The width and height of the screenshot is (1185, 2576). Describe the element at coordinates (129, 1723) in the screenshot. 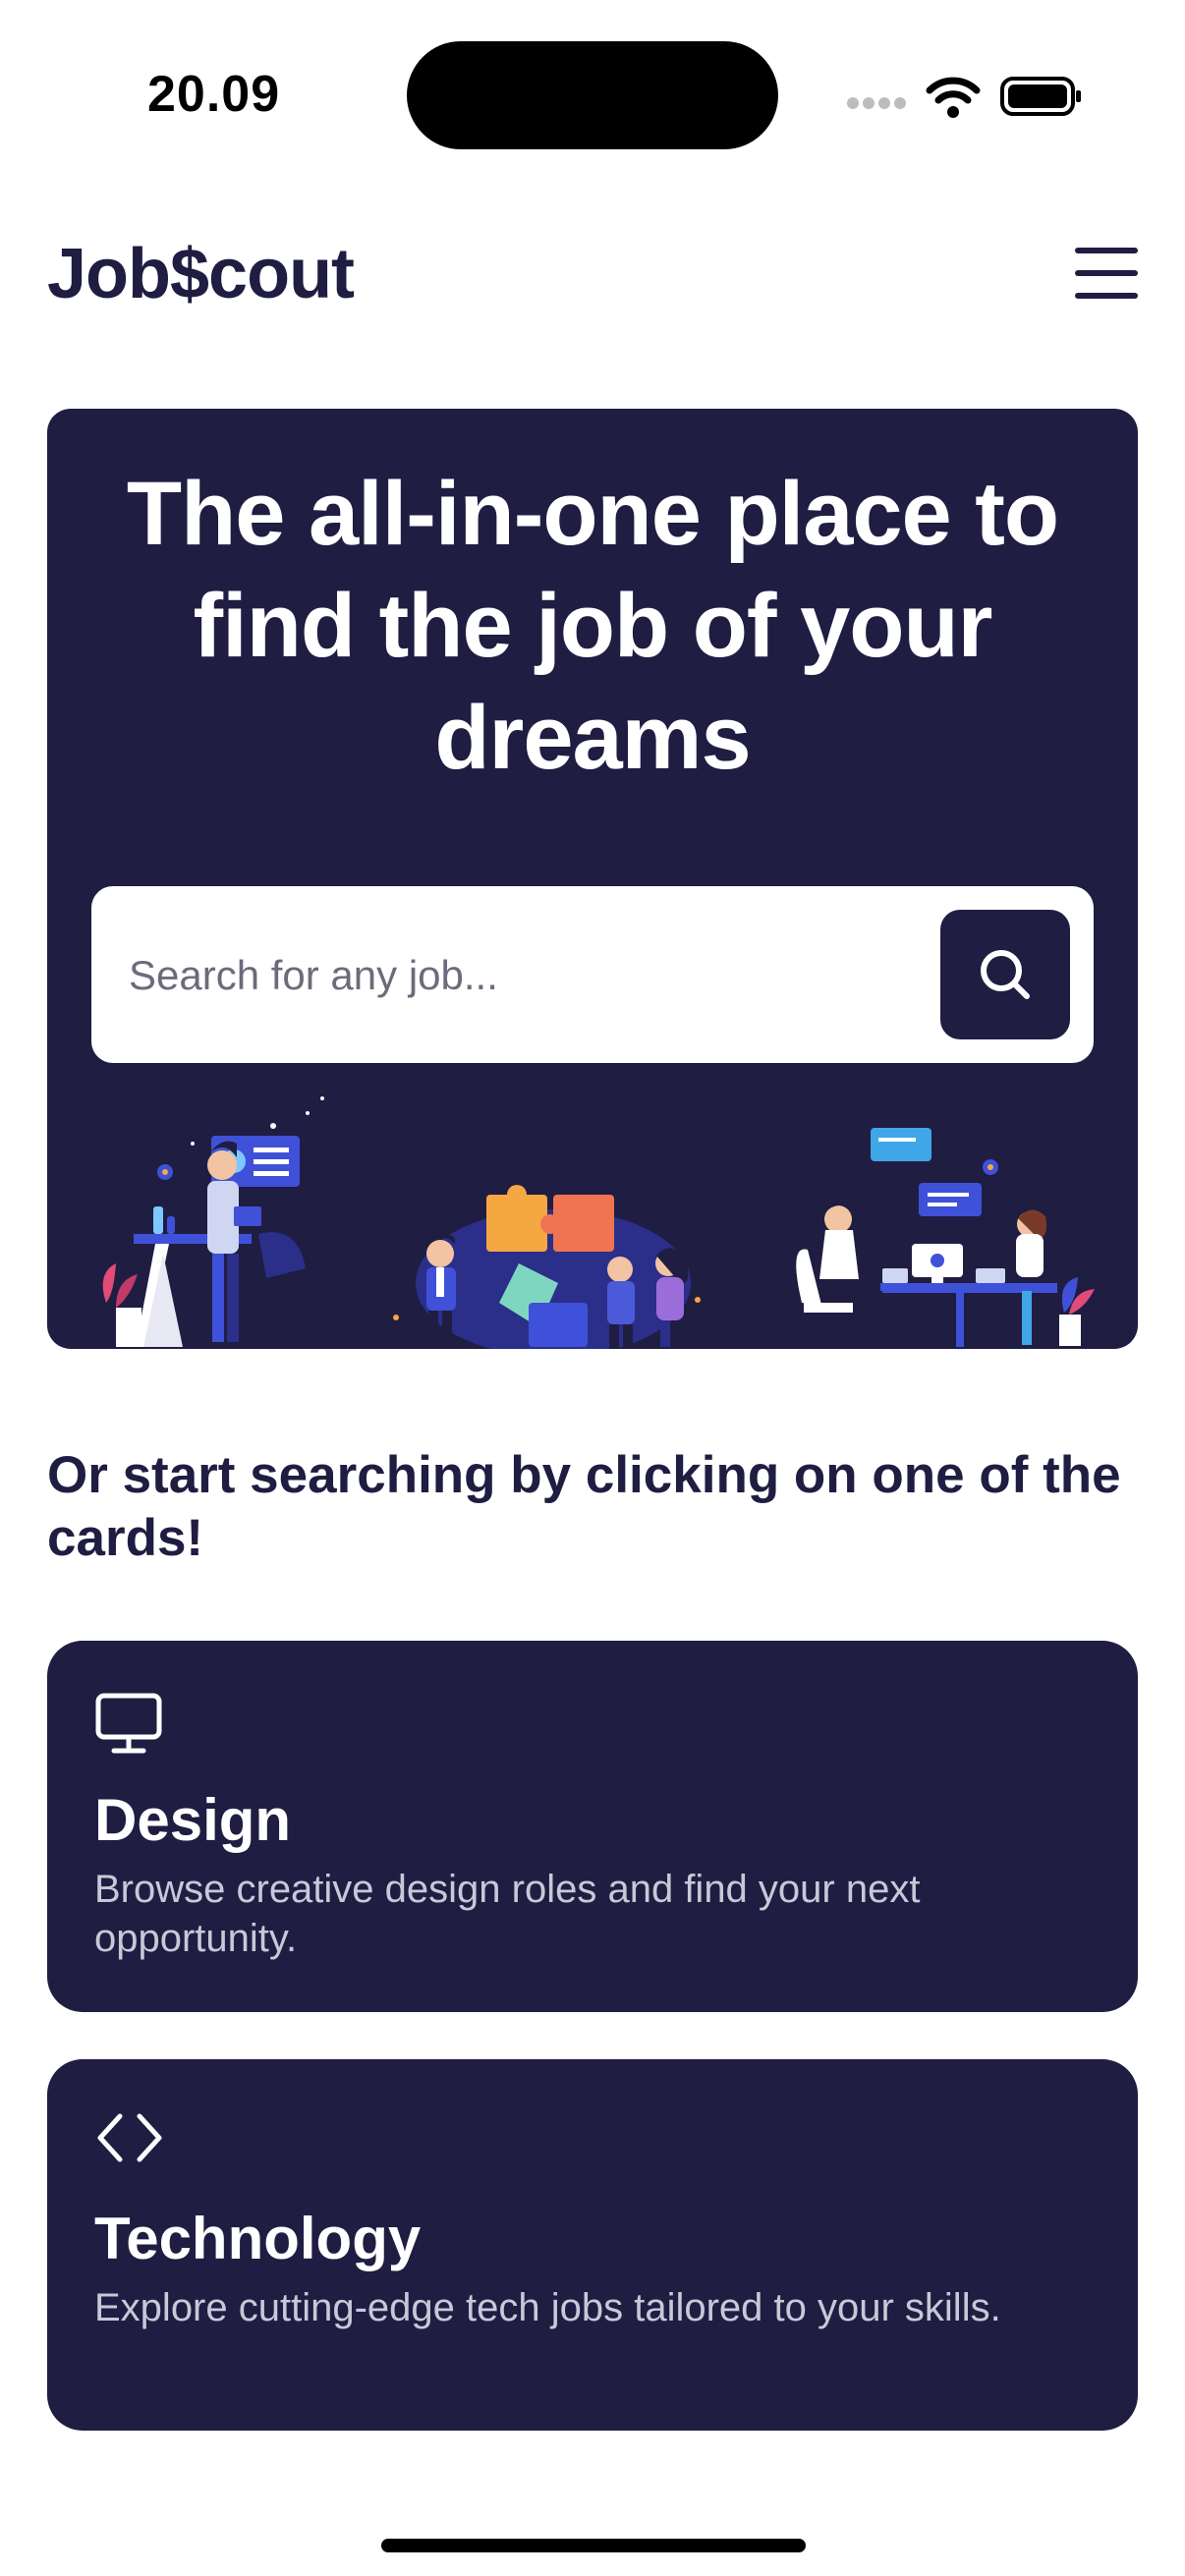

I see `monitor-icon` at that location.